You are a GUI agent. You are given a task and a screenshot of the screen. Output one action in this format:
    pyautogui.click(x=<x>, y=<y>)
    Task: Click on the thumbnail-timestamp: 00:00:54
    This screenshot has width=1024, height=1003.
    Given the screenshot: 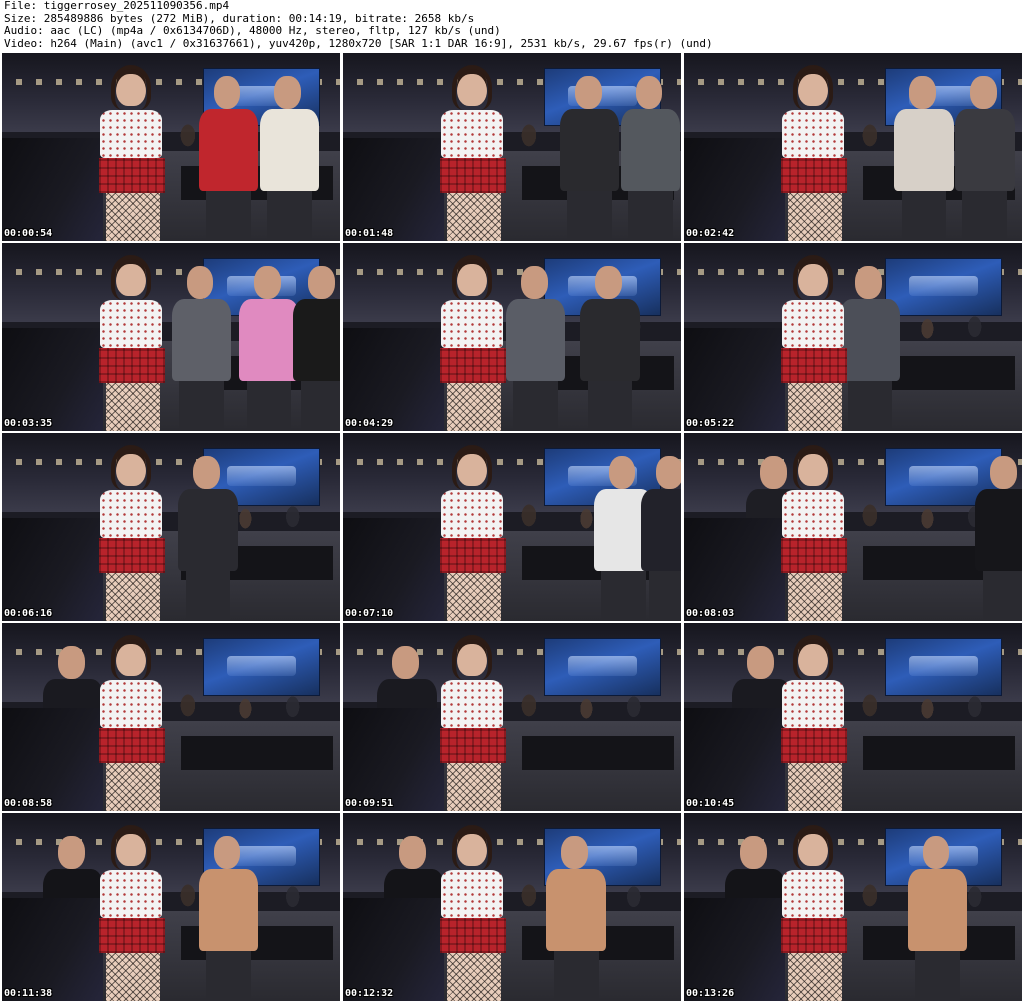 What is the action you would take?
    pyautogui.click(x=28, y=233)
    